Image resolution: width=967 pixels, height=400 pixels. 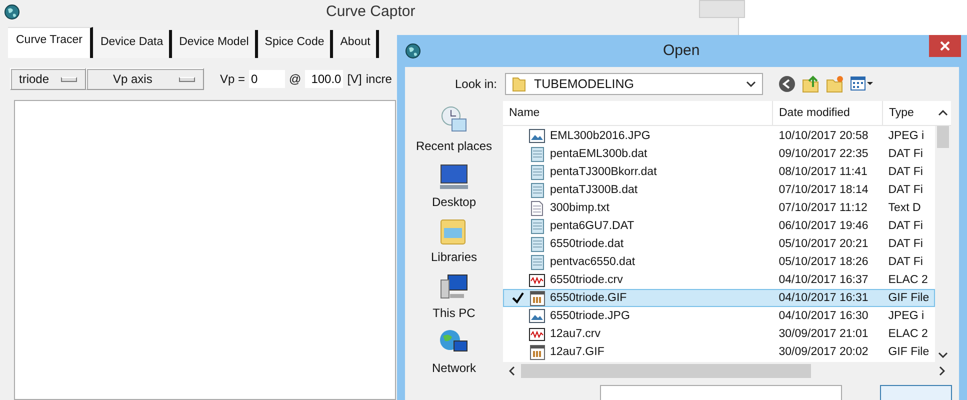 I want to click on sidebar-item: Desktop, so click(x=454, y=186).